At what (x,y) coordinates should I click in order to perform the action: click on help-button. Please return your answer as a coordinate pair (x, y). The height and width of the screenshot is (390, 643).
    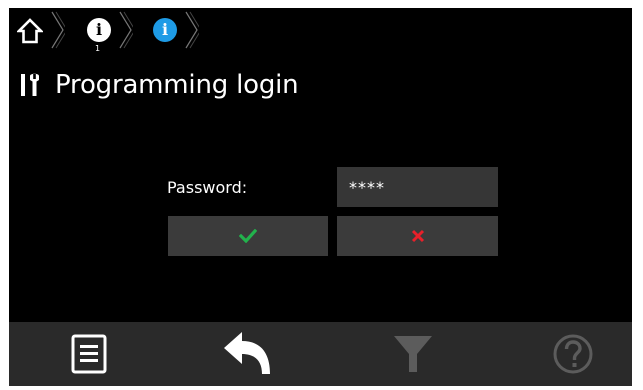
    Looking at the image, I should click on (573, 354).